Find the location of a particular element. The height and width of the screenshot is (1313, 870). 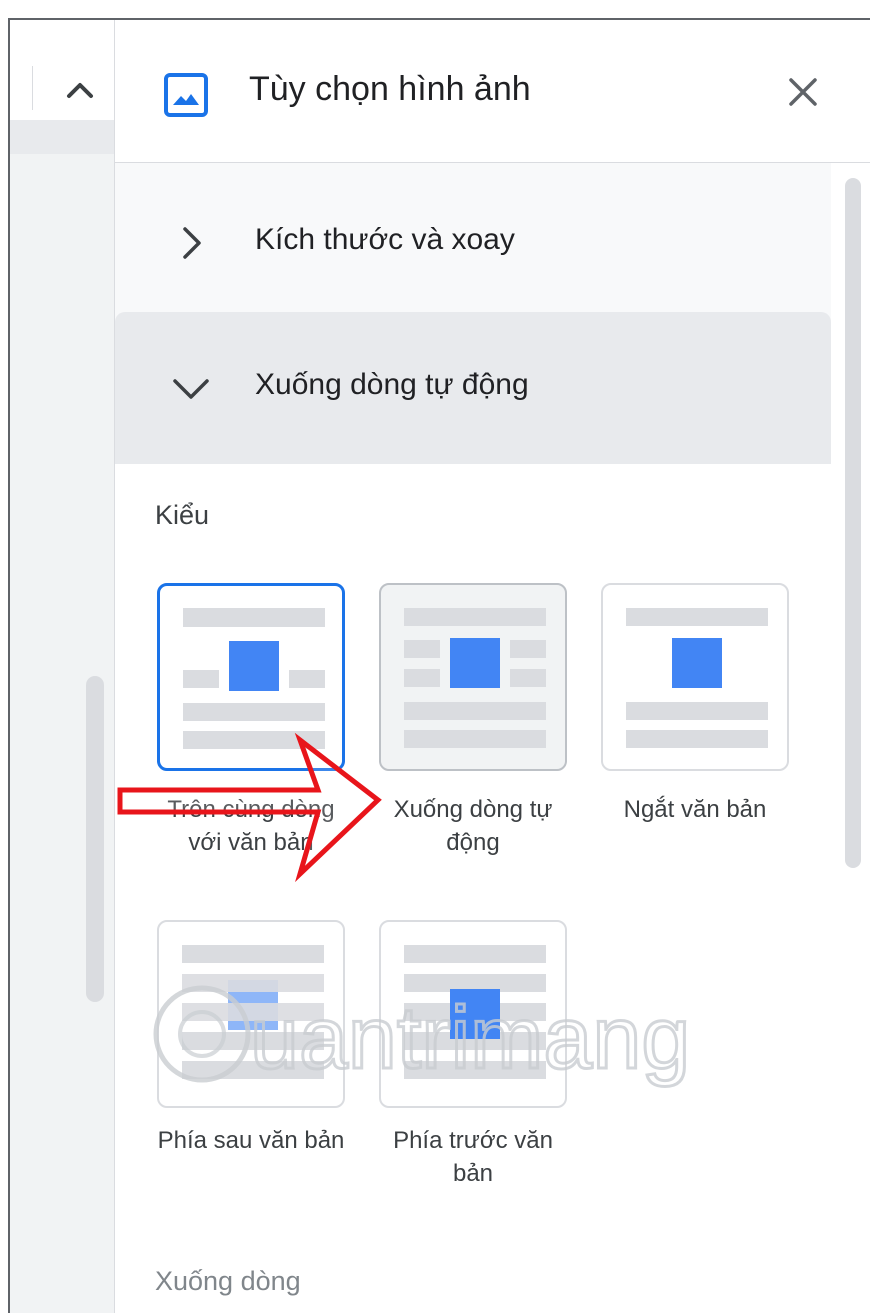

toolbar-separator is located at coordinates (32, 88).